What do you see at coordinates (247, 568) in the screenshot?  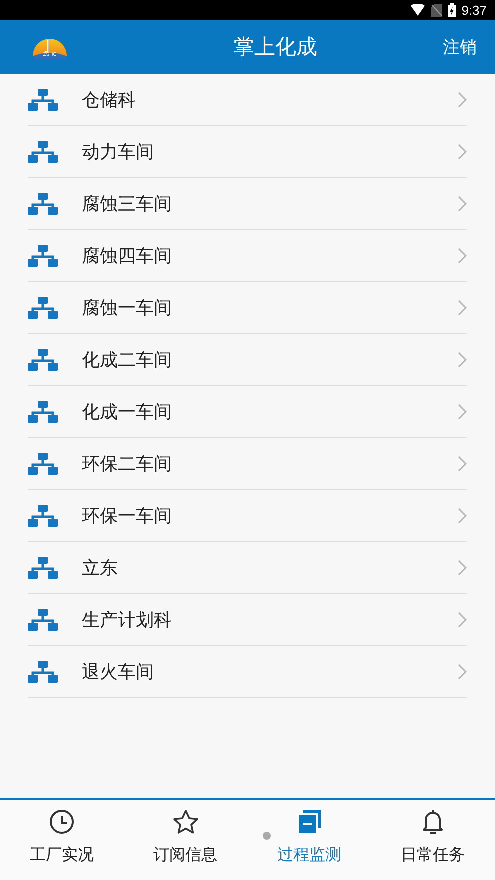 I see `department-item: 立东` at bounding box center [247, 568].